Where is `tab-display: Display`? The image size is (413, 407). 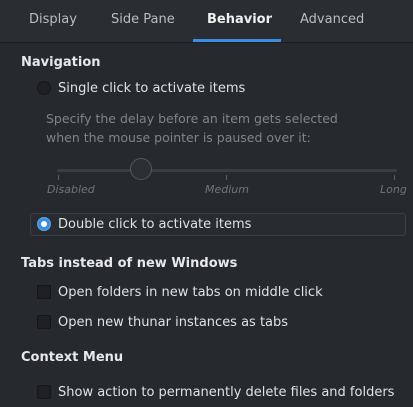
tab-display: Display is located at coordinates (53, 19).